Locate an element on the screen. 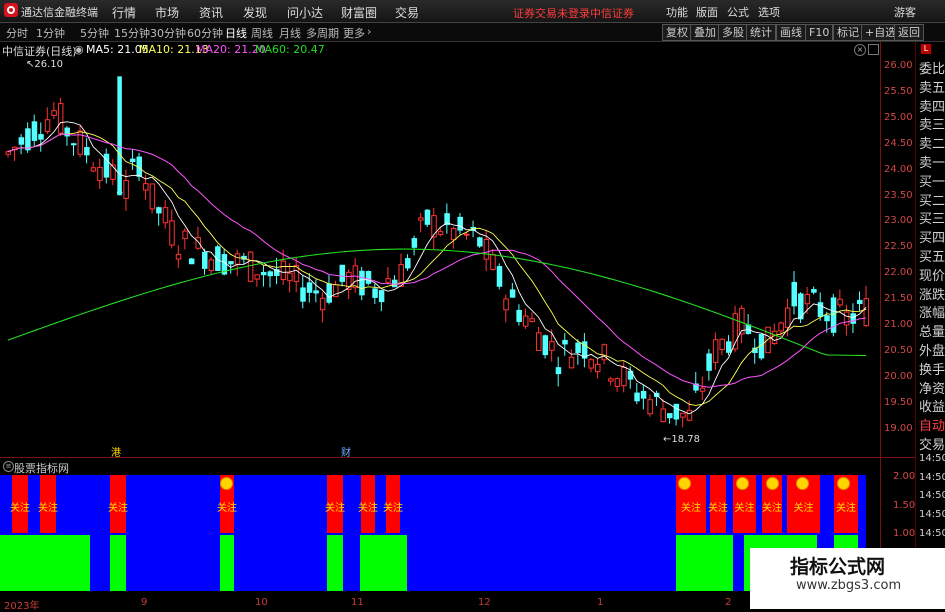 The width and height of the screenshot is (945, 612). menu-quotes: 行情 is located at coordinates (124, 12).